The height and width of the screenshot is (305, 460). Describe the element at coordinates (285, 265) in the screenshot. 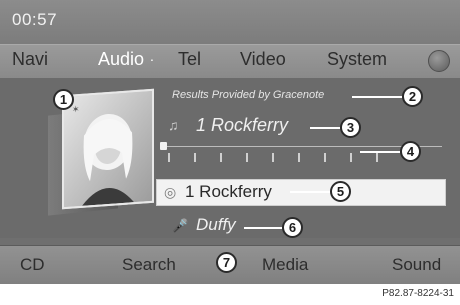

I see `bottom-item-media: Media` at that location.